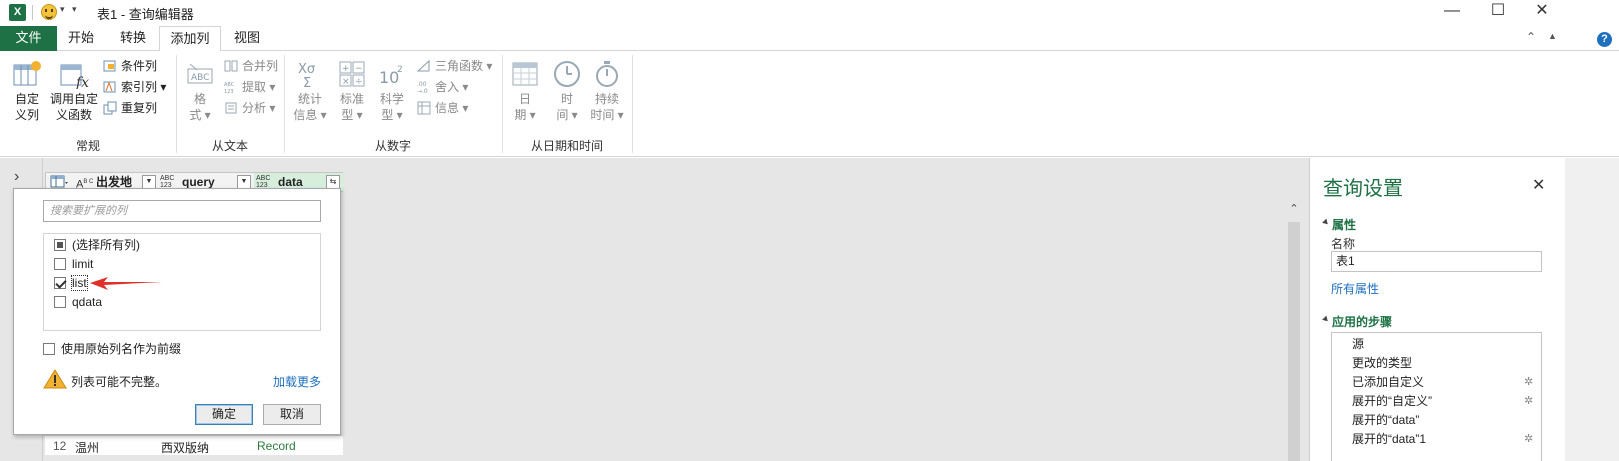 The height and width of the screenshot is (461, 1619). What do you see at coordinates (190, 39) in the screenshot?
I see `tab-add-column: 添加列` at bounding box center [190, 39].